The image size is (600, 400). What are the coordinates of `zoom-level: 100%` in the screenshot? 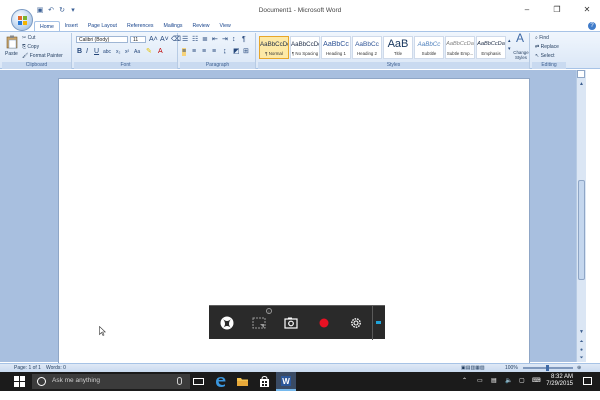 It's located at (511, 368).